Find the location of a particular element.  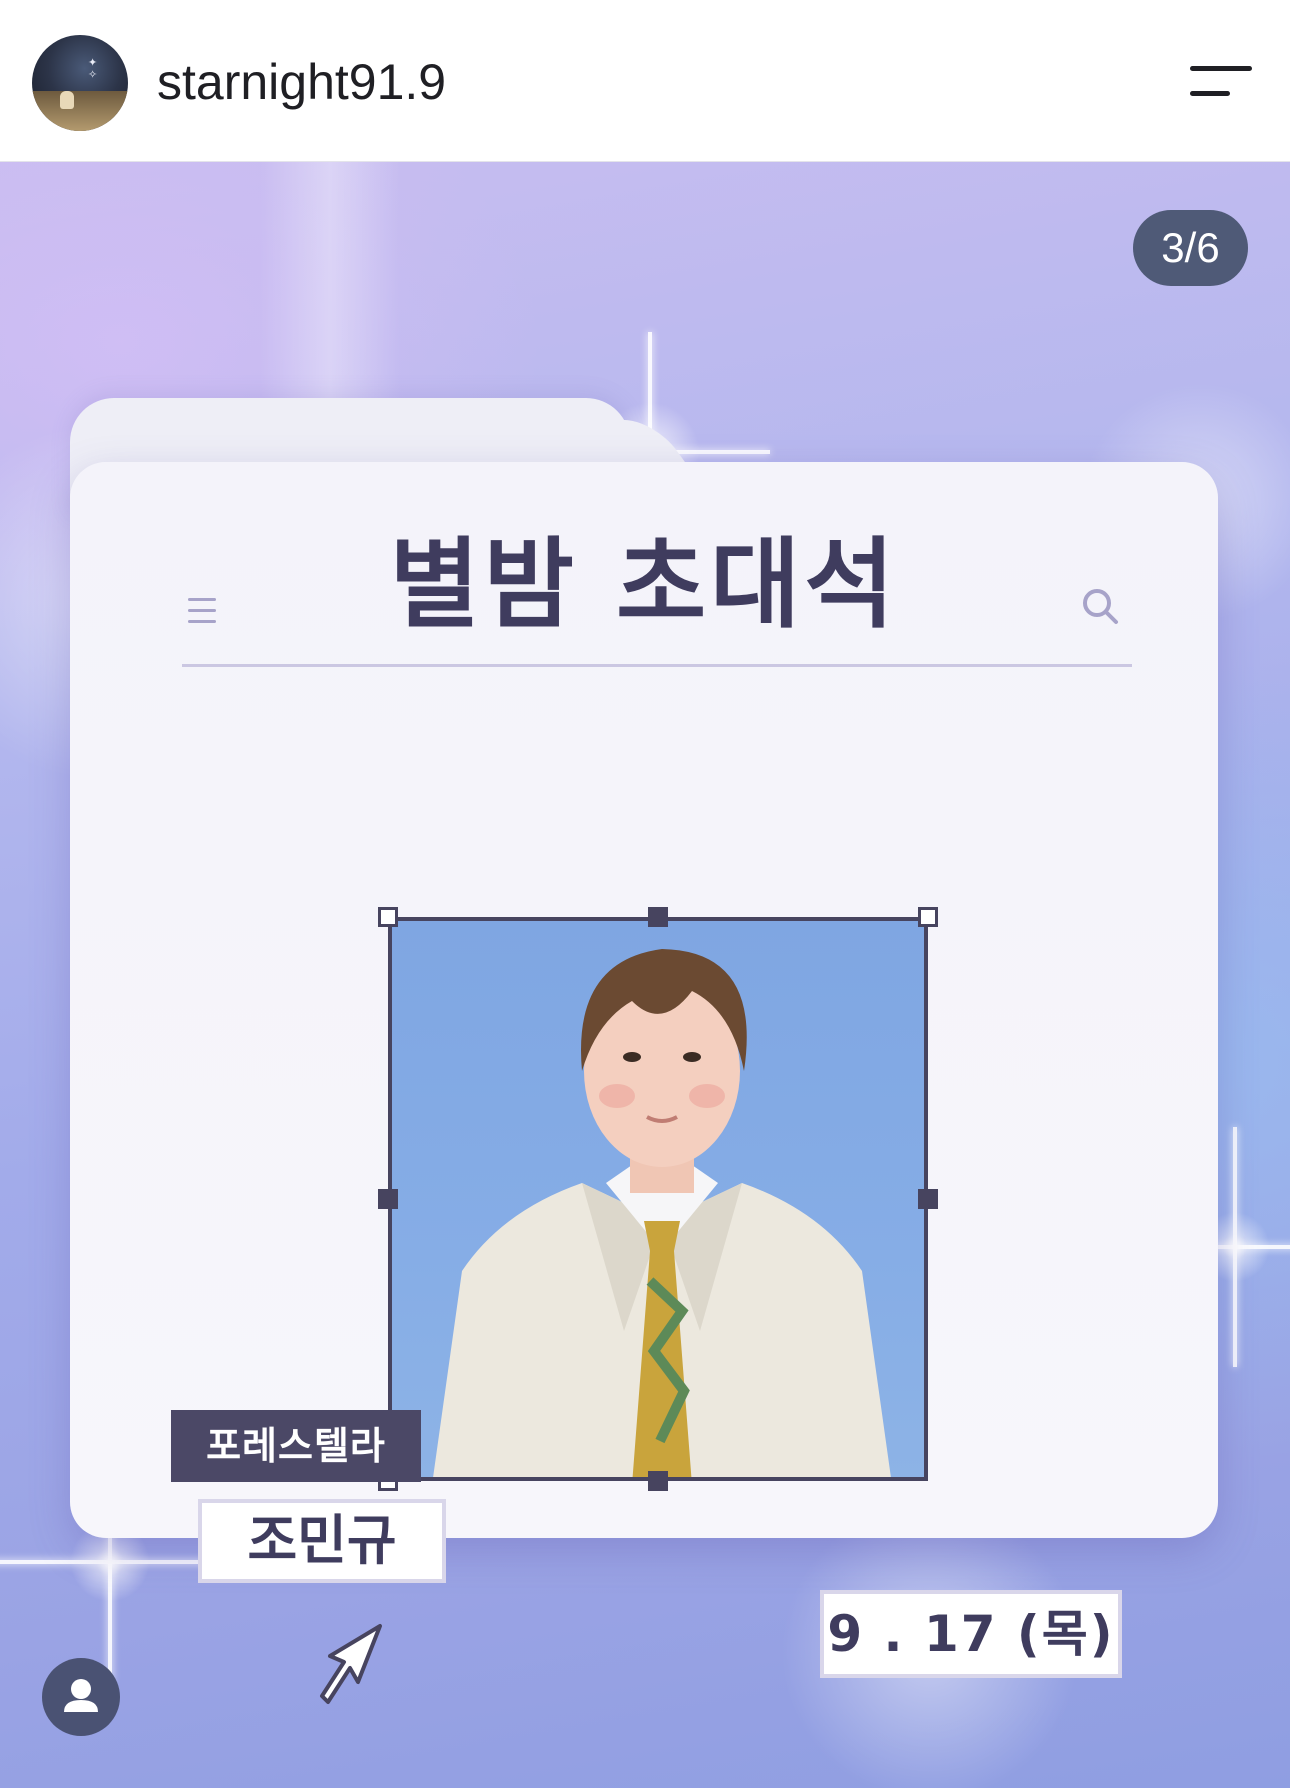

guest-portrait is located at coordinates (662, 1213).